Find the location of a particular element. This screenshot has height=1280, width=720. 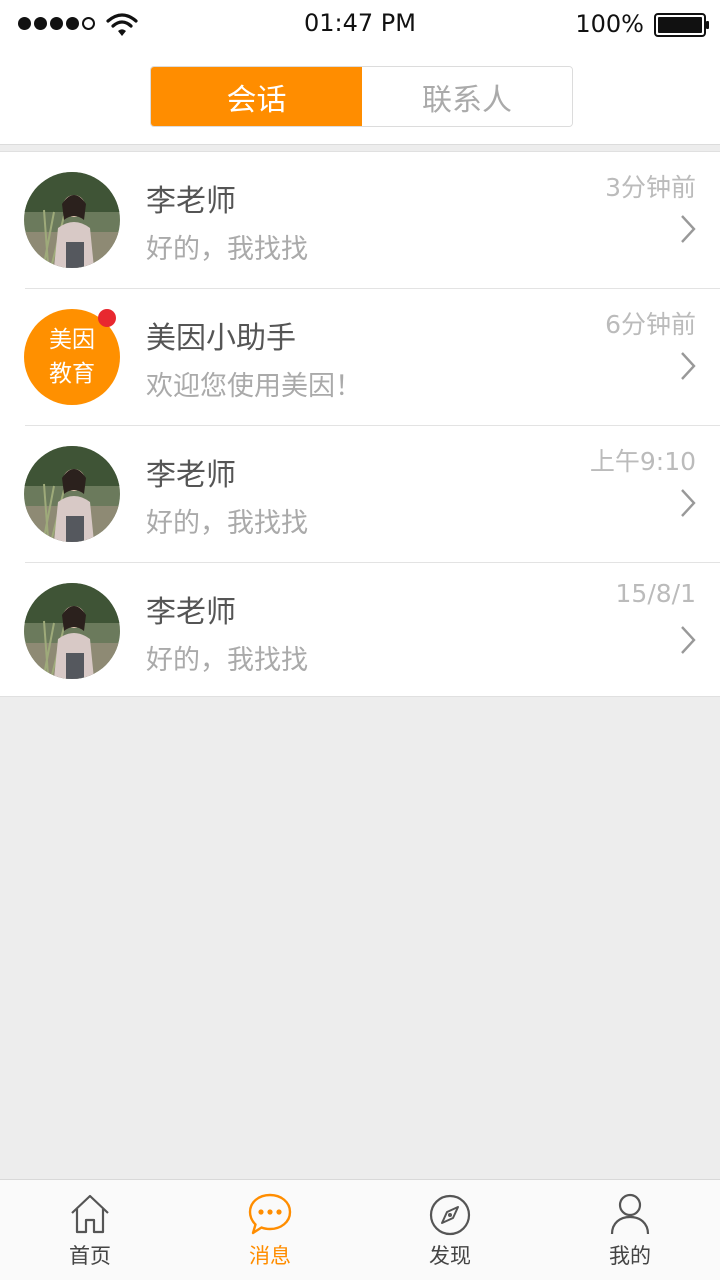

battery-percent: 100% is located at coordinates (609, 24).